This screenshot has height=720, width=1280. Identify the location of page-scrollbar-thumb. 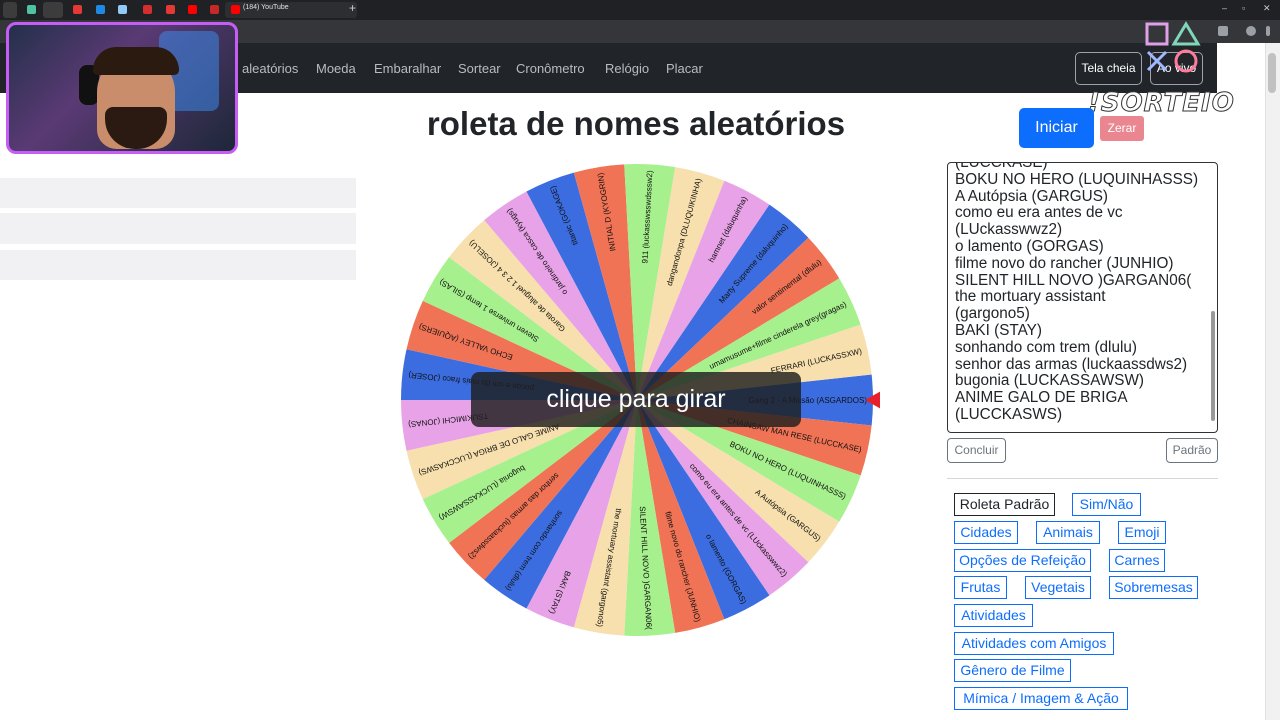
(1272, 73).